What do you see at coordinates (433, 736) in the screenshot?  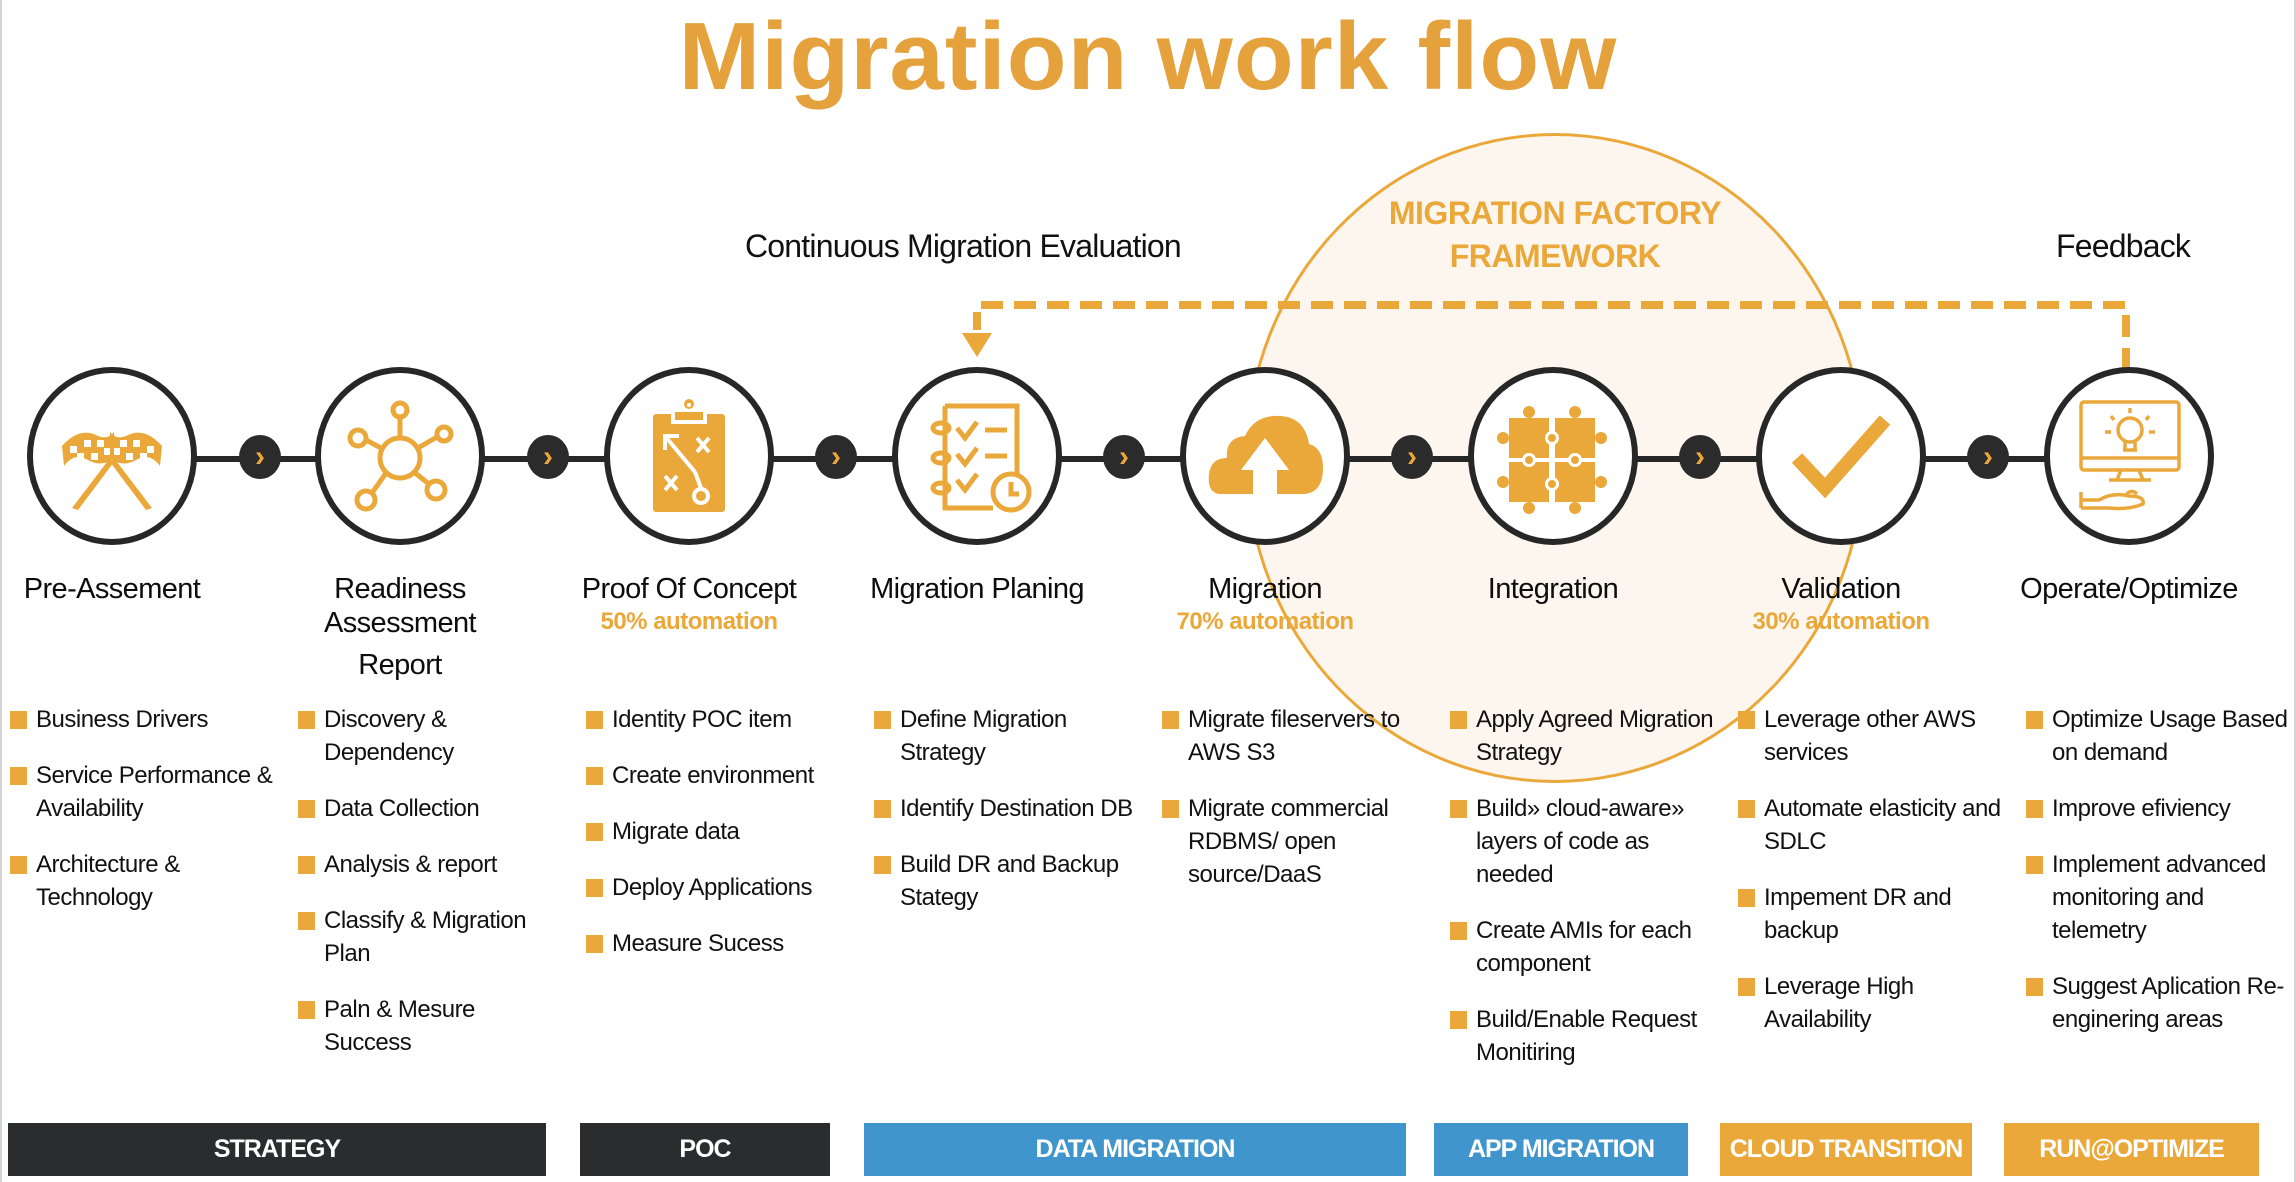 I see `list-item: Discovery & Dependency` at bounding box center [433, 736].